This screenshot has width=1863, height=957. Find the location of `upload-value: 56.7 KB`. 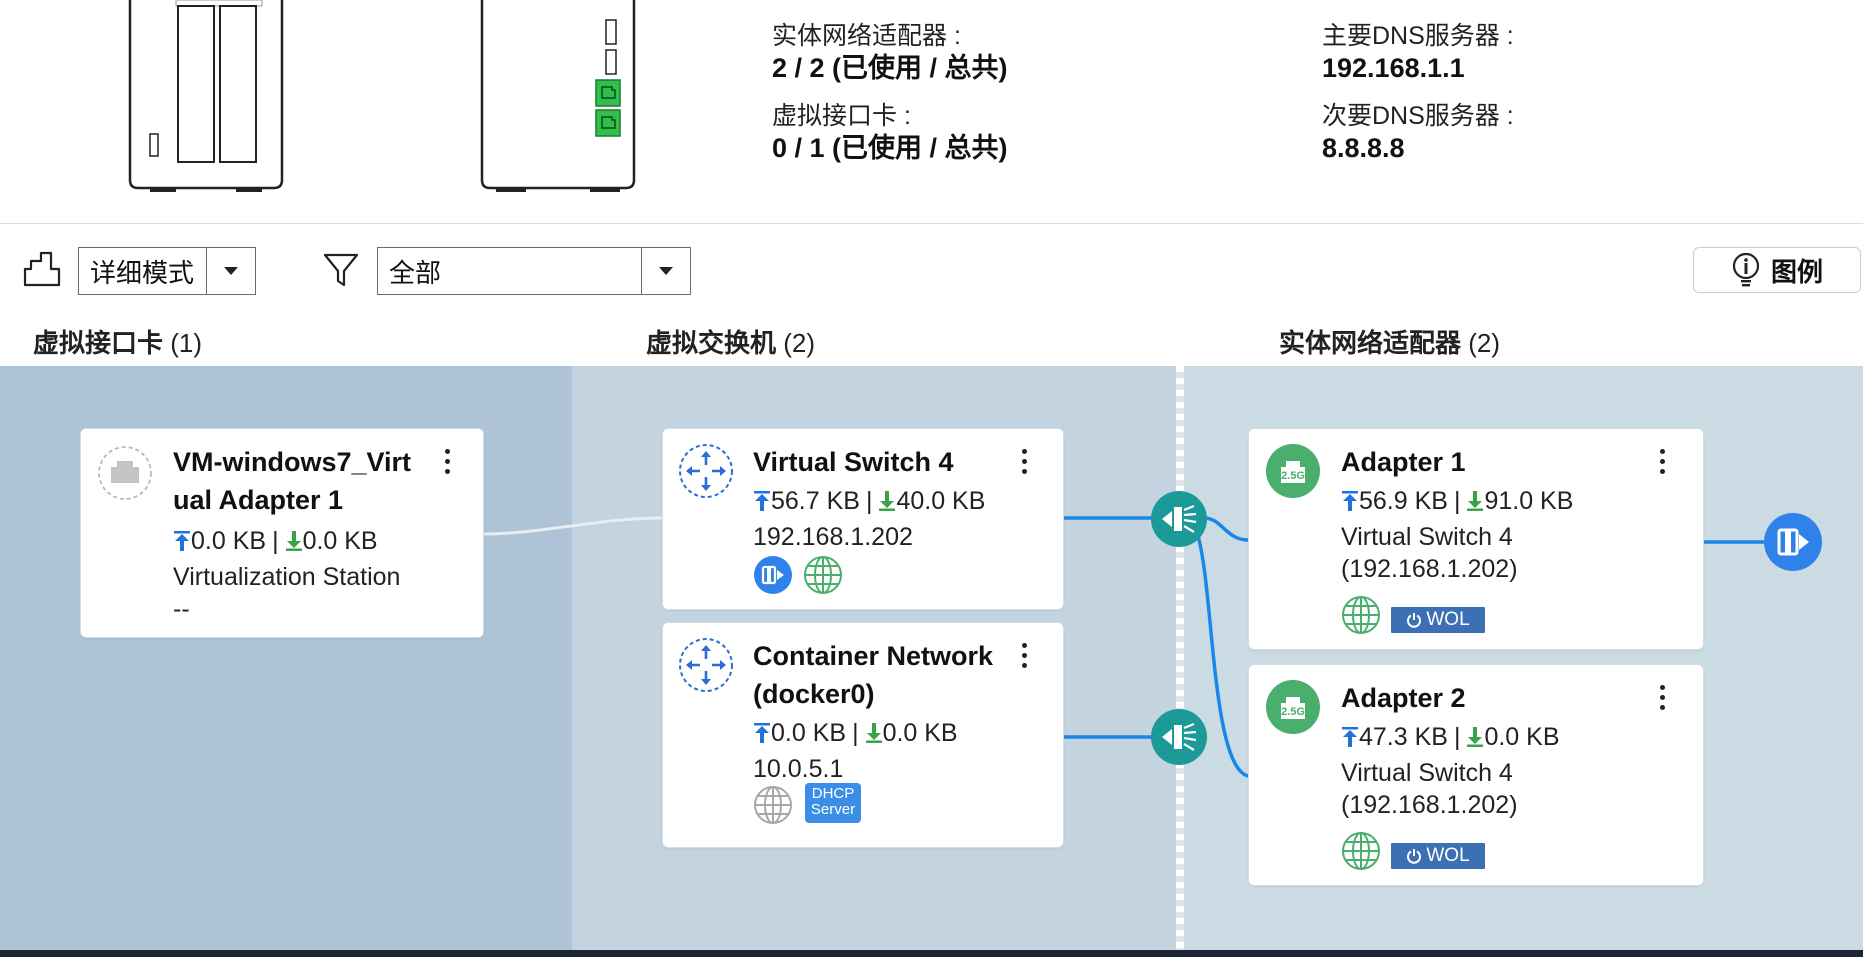

upload-value: 56.7 KB is located at coordinates (815, 501).